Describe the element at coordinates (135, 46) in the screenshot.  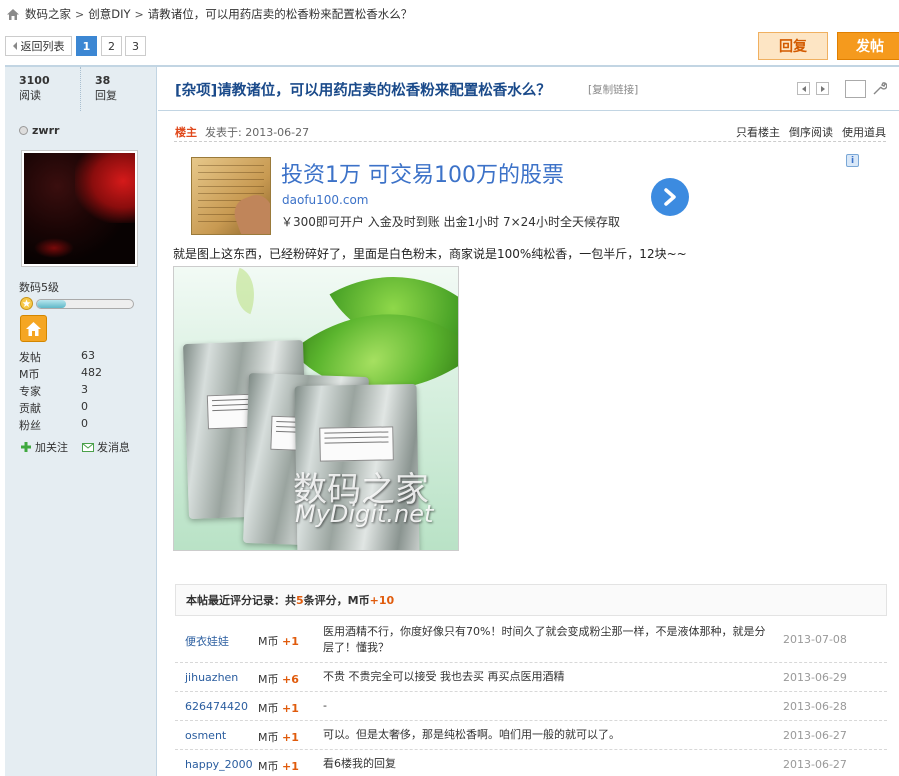
I see `page-3-button: 3` at that location.